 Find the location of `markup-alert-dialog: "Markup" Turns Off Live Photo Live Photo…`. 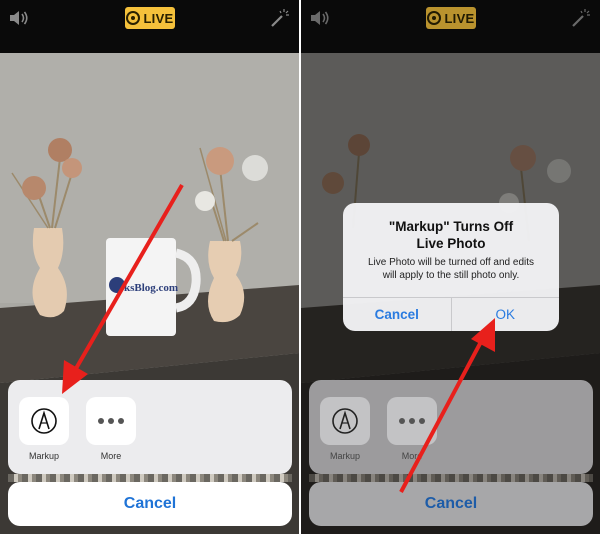

markup-alert-dialog: "Markup" Turns Off Live Photo Live Photo… is located at coordinates (451, 267).